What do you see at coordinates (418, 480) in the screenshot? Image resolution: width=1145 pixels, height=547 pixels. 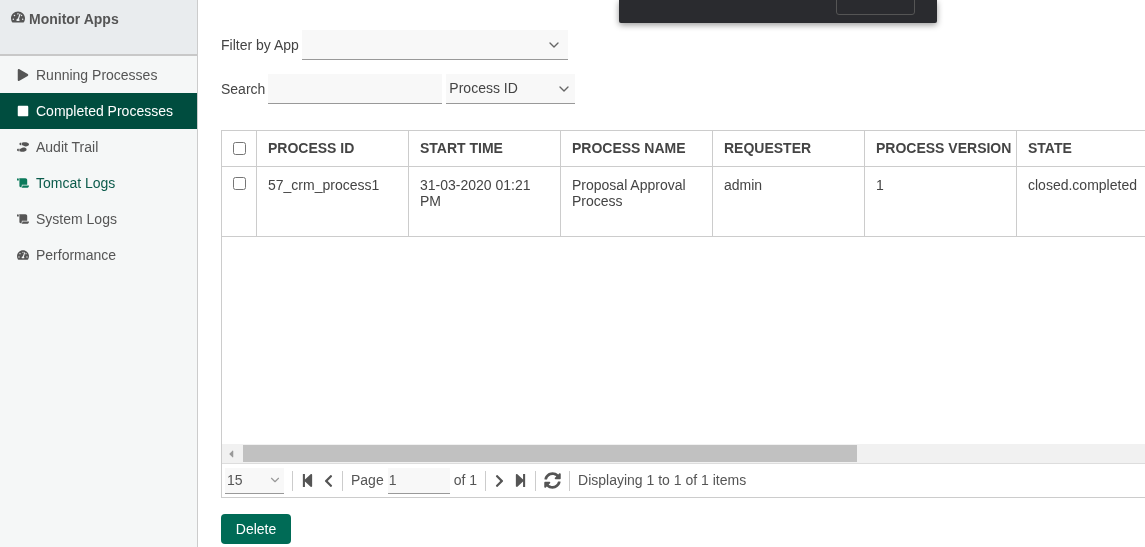 I see `page-number-field: 1` at bounding box center [418, 480].